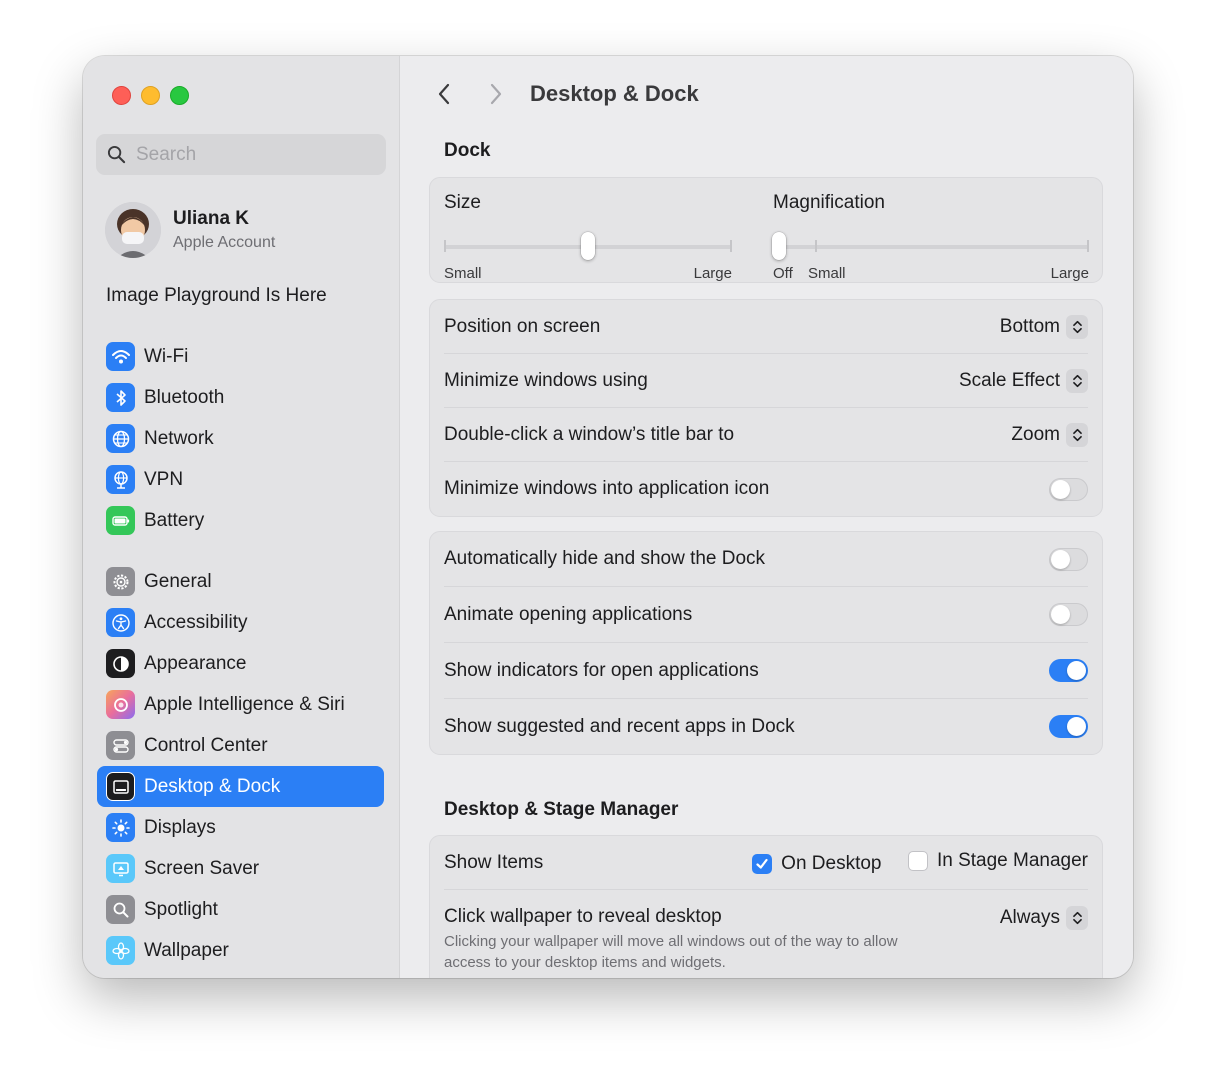 This screenshot has height=1088, width=1216. What do you see at coordinates (190, 230) in the screenshot?
I see `apple-account: Uliana K Apple Account` at bounding box center [190, 230].